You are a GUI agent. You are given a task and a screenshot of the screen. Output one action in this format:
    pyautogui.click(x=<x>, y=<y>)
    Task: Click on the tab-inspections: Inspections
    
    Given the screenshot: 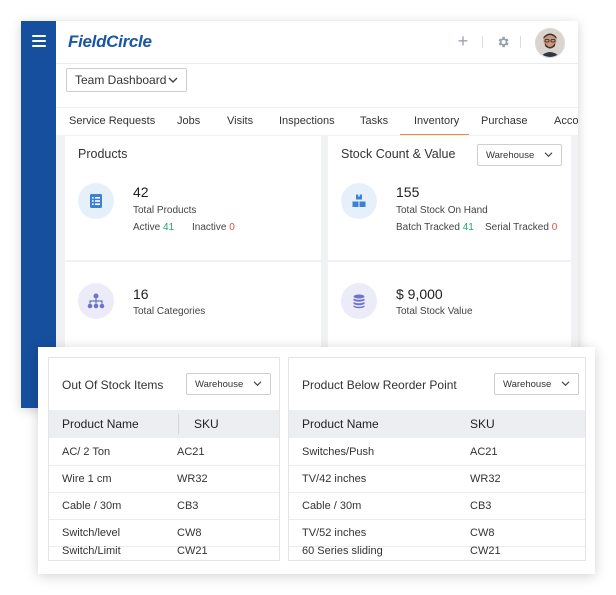 What is the action you would take?
    pyautogui.click(x=307, y=122)
    